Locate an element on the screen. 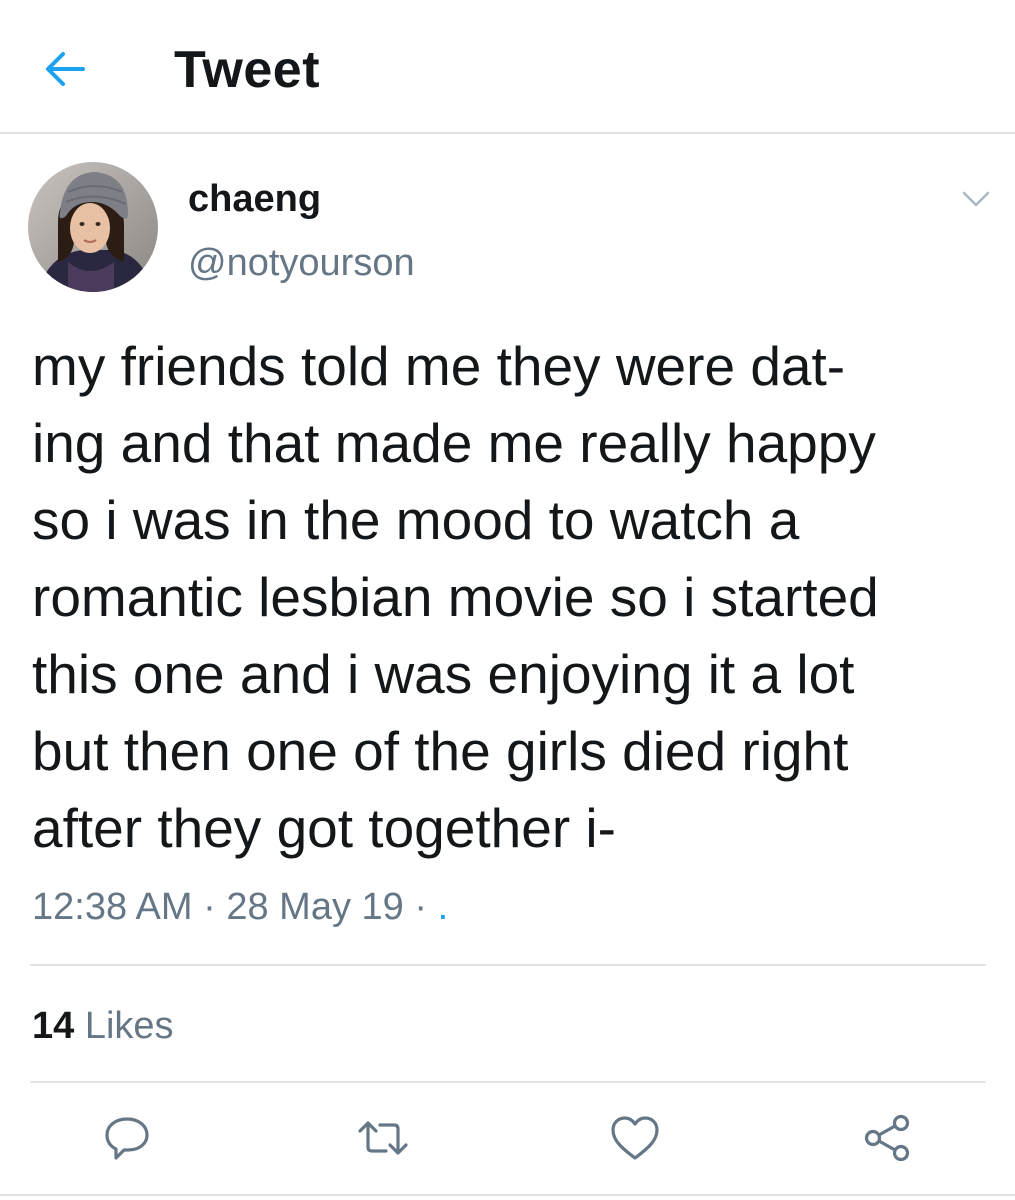  reply-icon is located at coordinates (127, 1138).